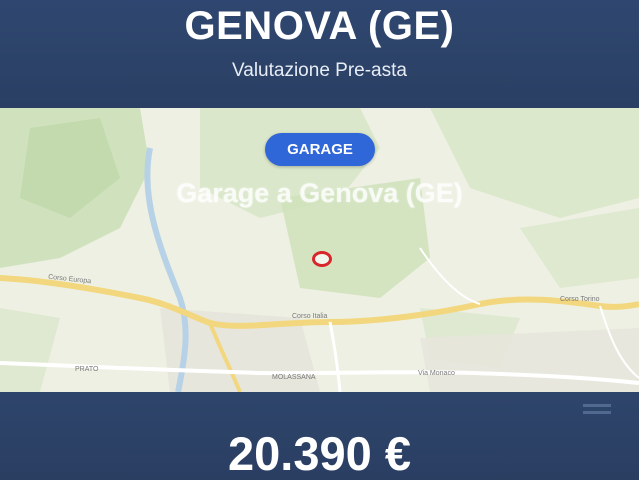  Describe the element at coordinates (319, 26) in the screenshot. I see `city-title: GENOVA (GE)` at that location.